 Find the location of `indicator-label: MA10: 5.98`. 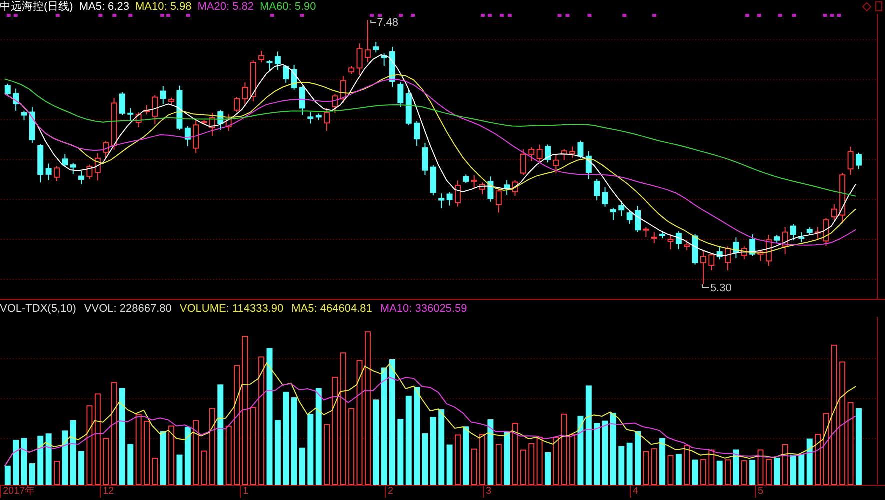

indicator-label: MA10: 5.98 is located at coordinates (163, 6).